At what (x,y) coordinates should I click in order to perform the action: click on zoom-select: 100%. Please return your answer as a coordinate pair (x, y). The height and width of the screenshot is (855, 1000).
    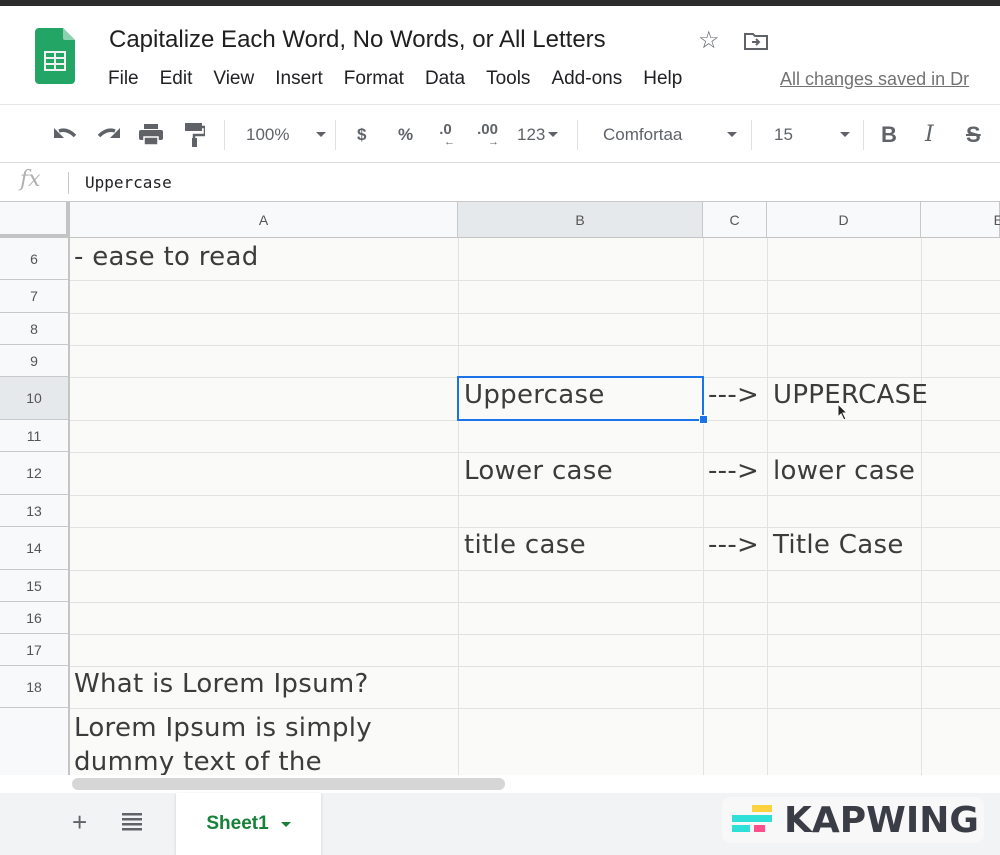
    Looking at the image, I should click on (286, 134).